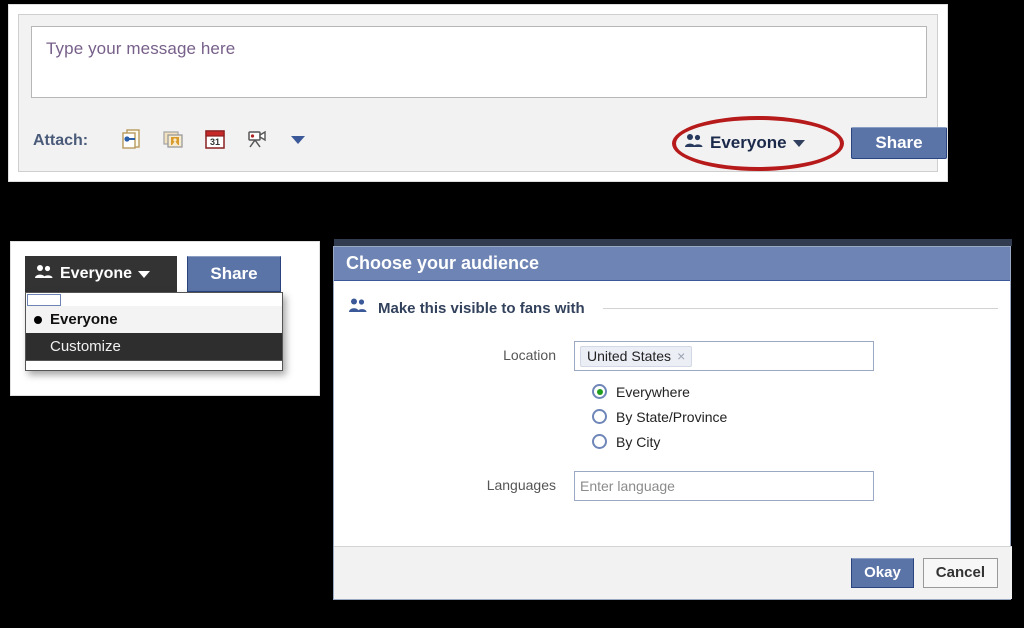 The width and height of the screenshot is (1024, 628). What do you see at coordinates (882, 573) in the screenshot?
I see `okay-button: Okay` at bounding box center [882, 573].